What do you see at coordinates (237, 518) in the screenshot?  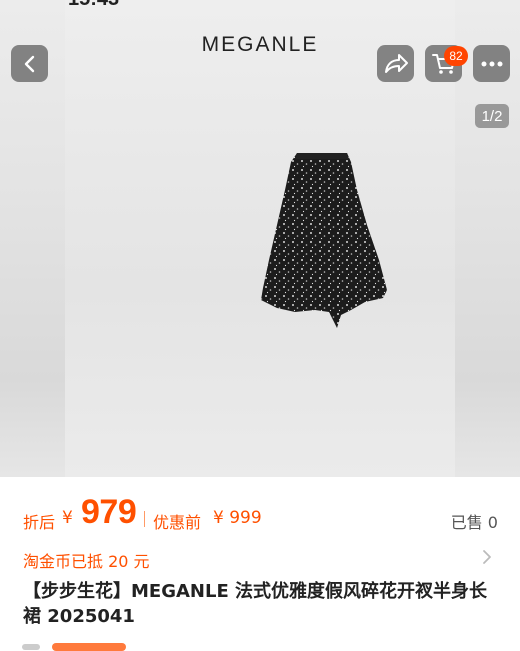 I see `original-price: ¥ 999` at bounding box center [237, 518].